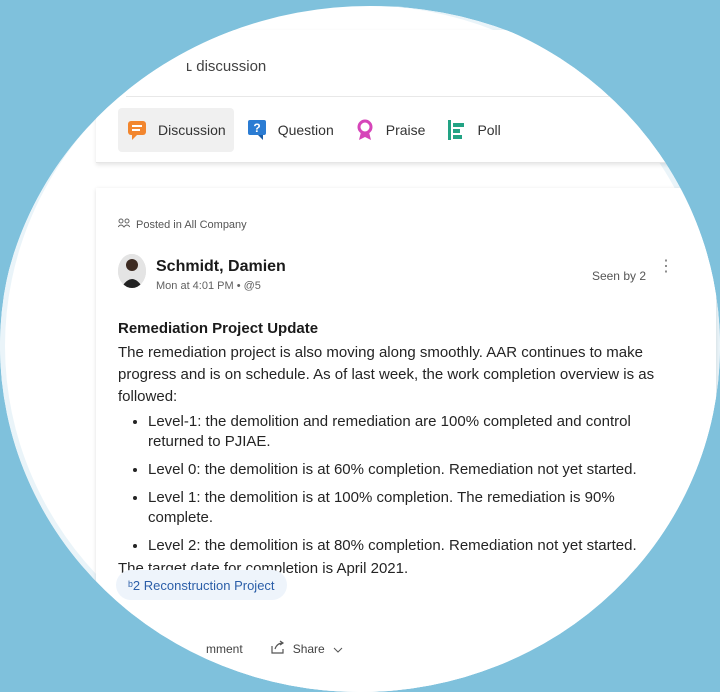 The height and width of the screenshot is (692, 720). Describe the element at coordinates (666, 267) in the screenshot. I see `more-options-icon: ⋮` at that location.